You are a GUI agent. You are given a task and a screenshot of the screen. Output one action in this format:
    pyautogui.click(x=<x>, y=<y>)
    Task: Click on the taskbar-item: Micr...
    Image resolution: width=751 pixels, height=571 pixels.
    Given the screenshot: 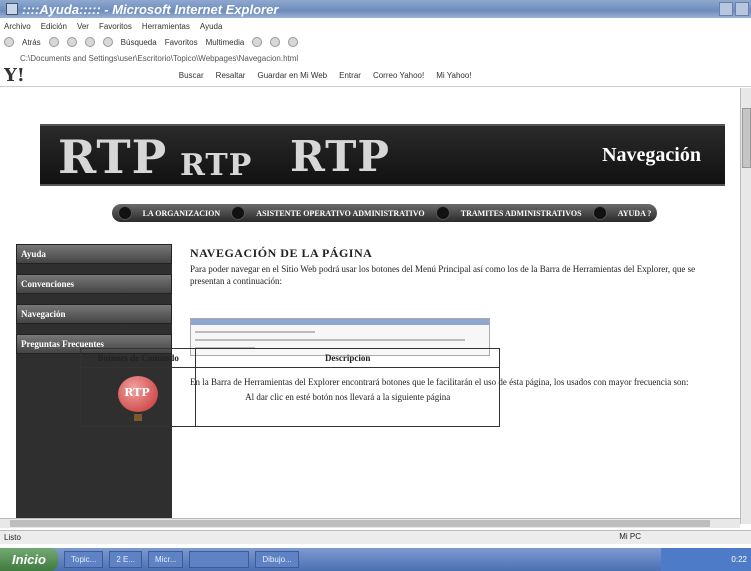 What is the action you would take?
    pyautogui.click(x=166, y=559)
    